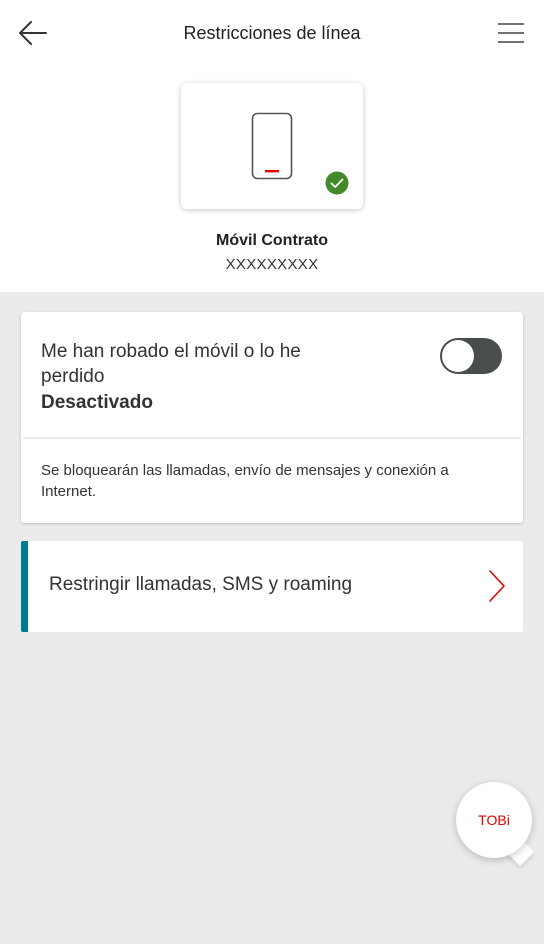 This screenshot has width=544, height=944. I want to click on tobi-assistant-button: TOBi, so click(495, 824).